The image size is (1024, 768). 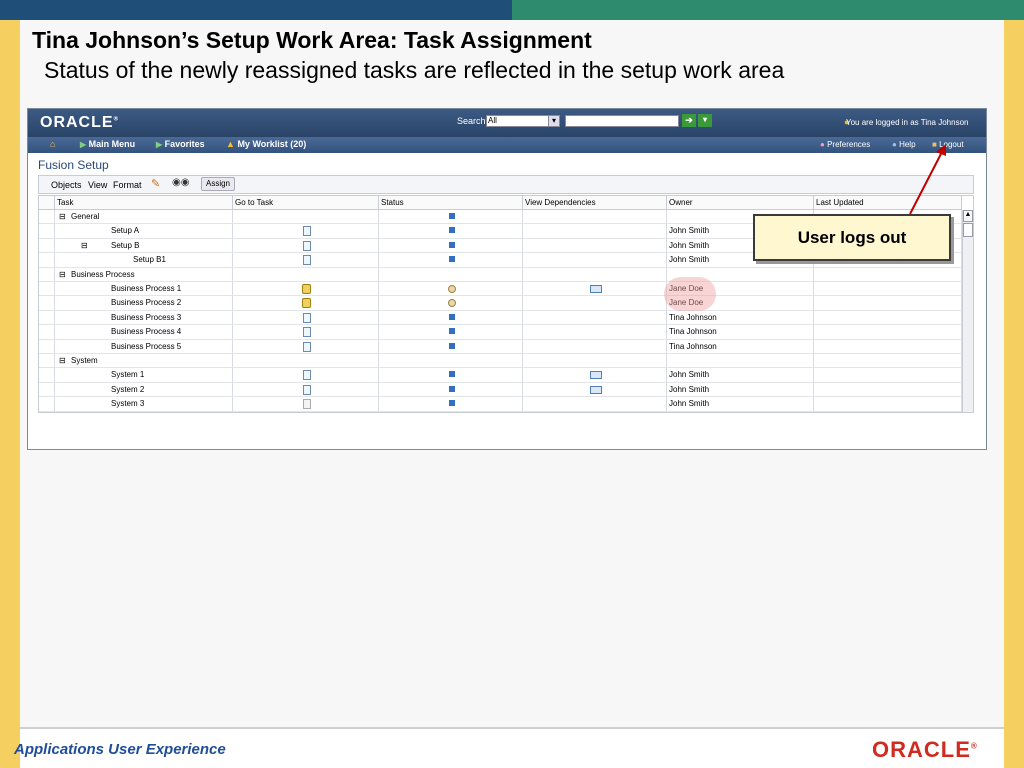 I want to click on oracle-logo: ORACLE®, so click(x=79, y=122).